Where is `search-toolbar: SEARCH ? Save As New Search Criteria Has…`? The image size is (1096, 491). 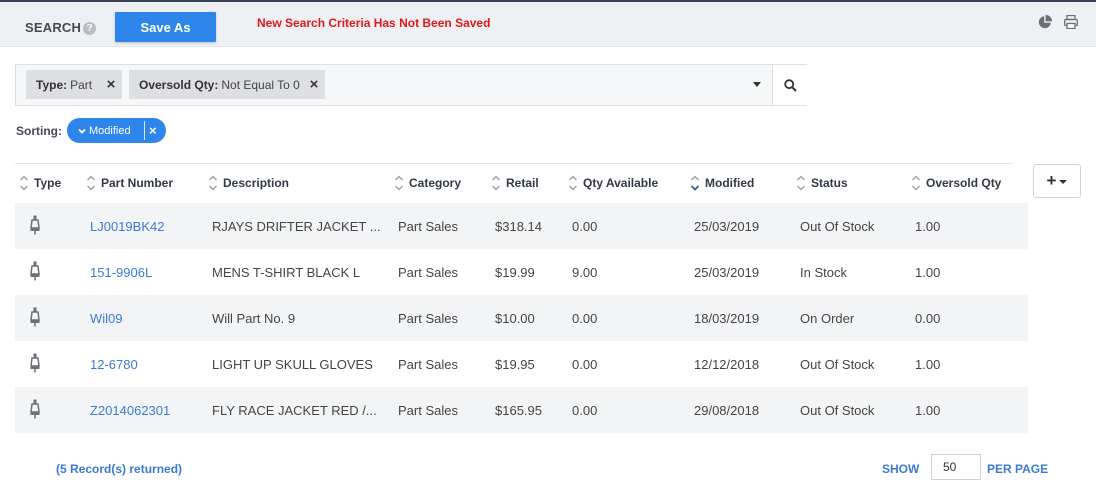
search-toolbar: SEARCH ? Save As New Search Criteria Has… is located at coordinates (548, 24).